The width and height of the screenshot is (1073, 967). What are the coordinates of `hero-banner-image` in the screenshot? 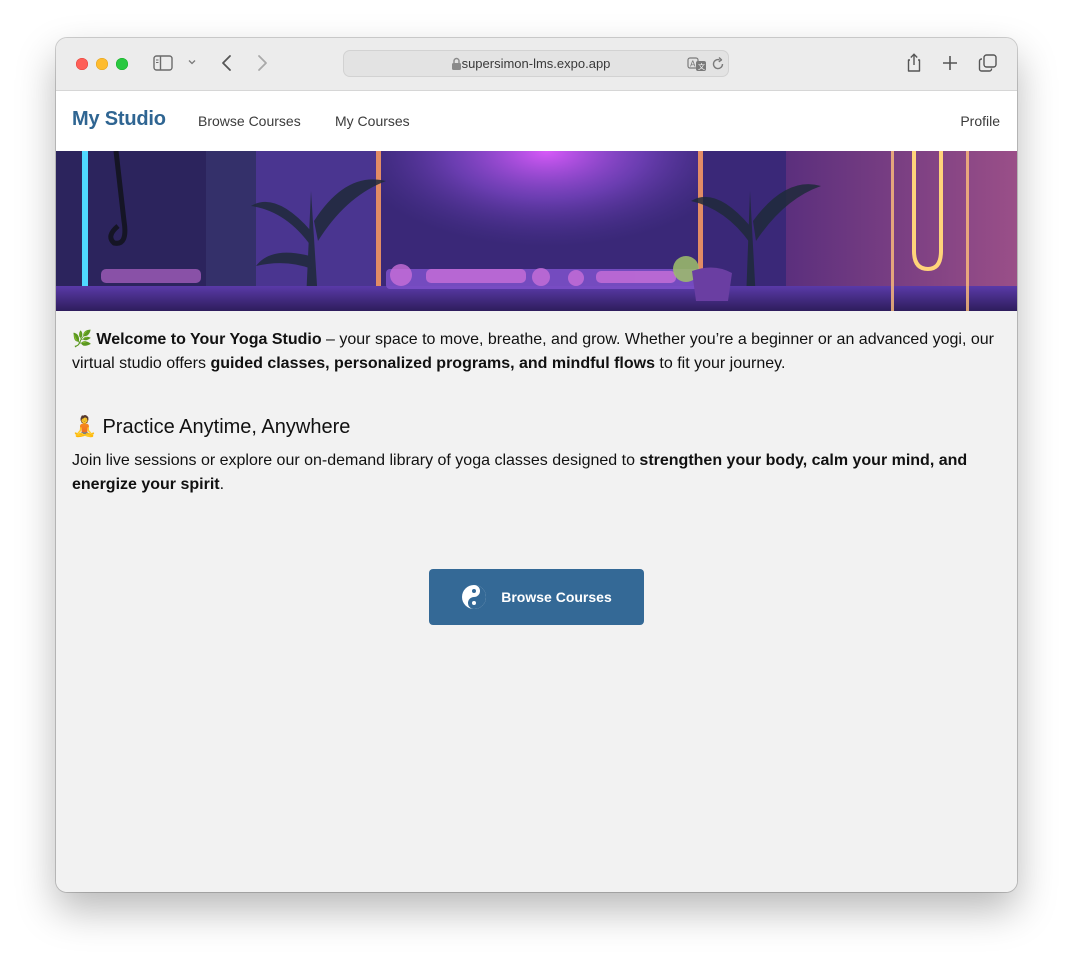 It's located at (536, 231).